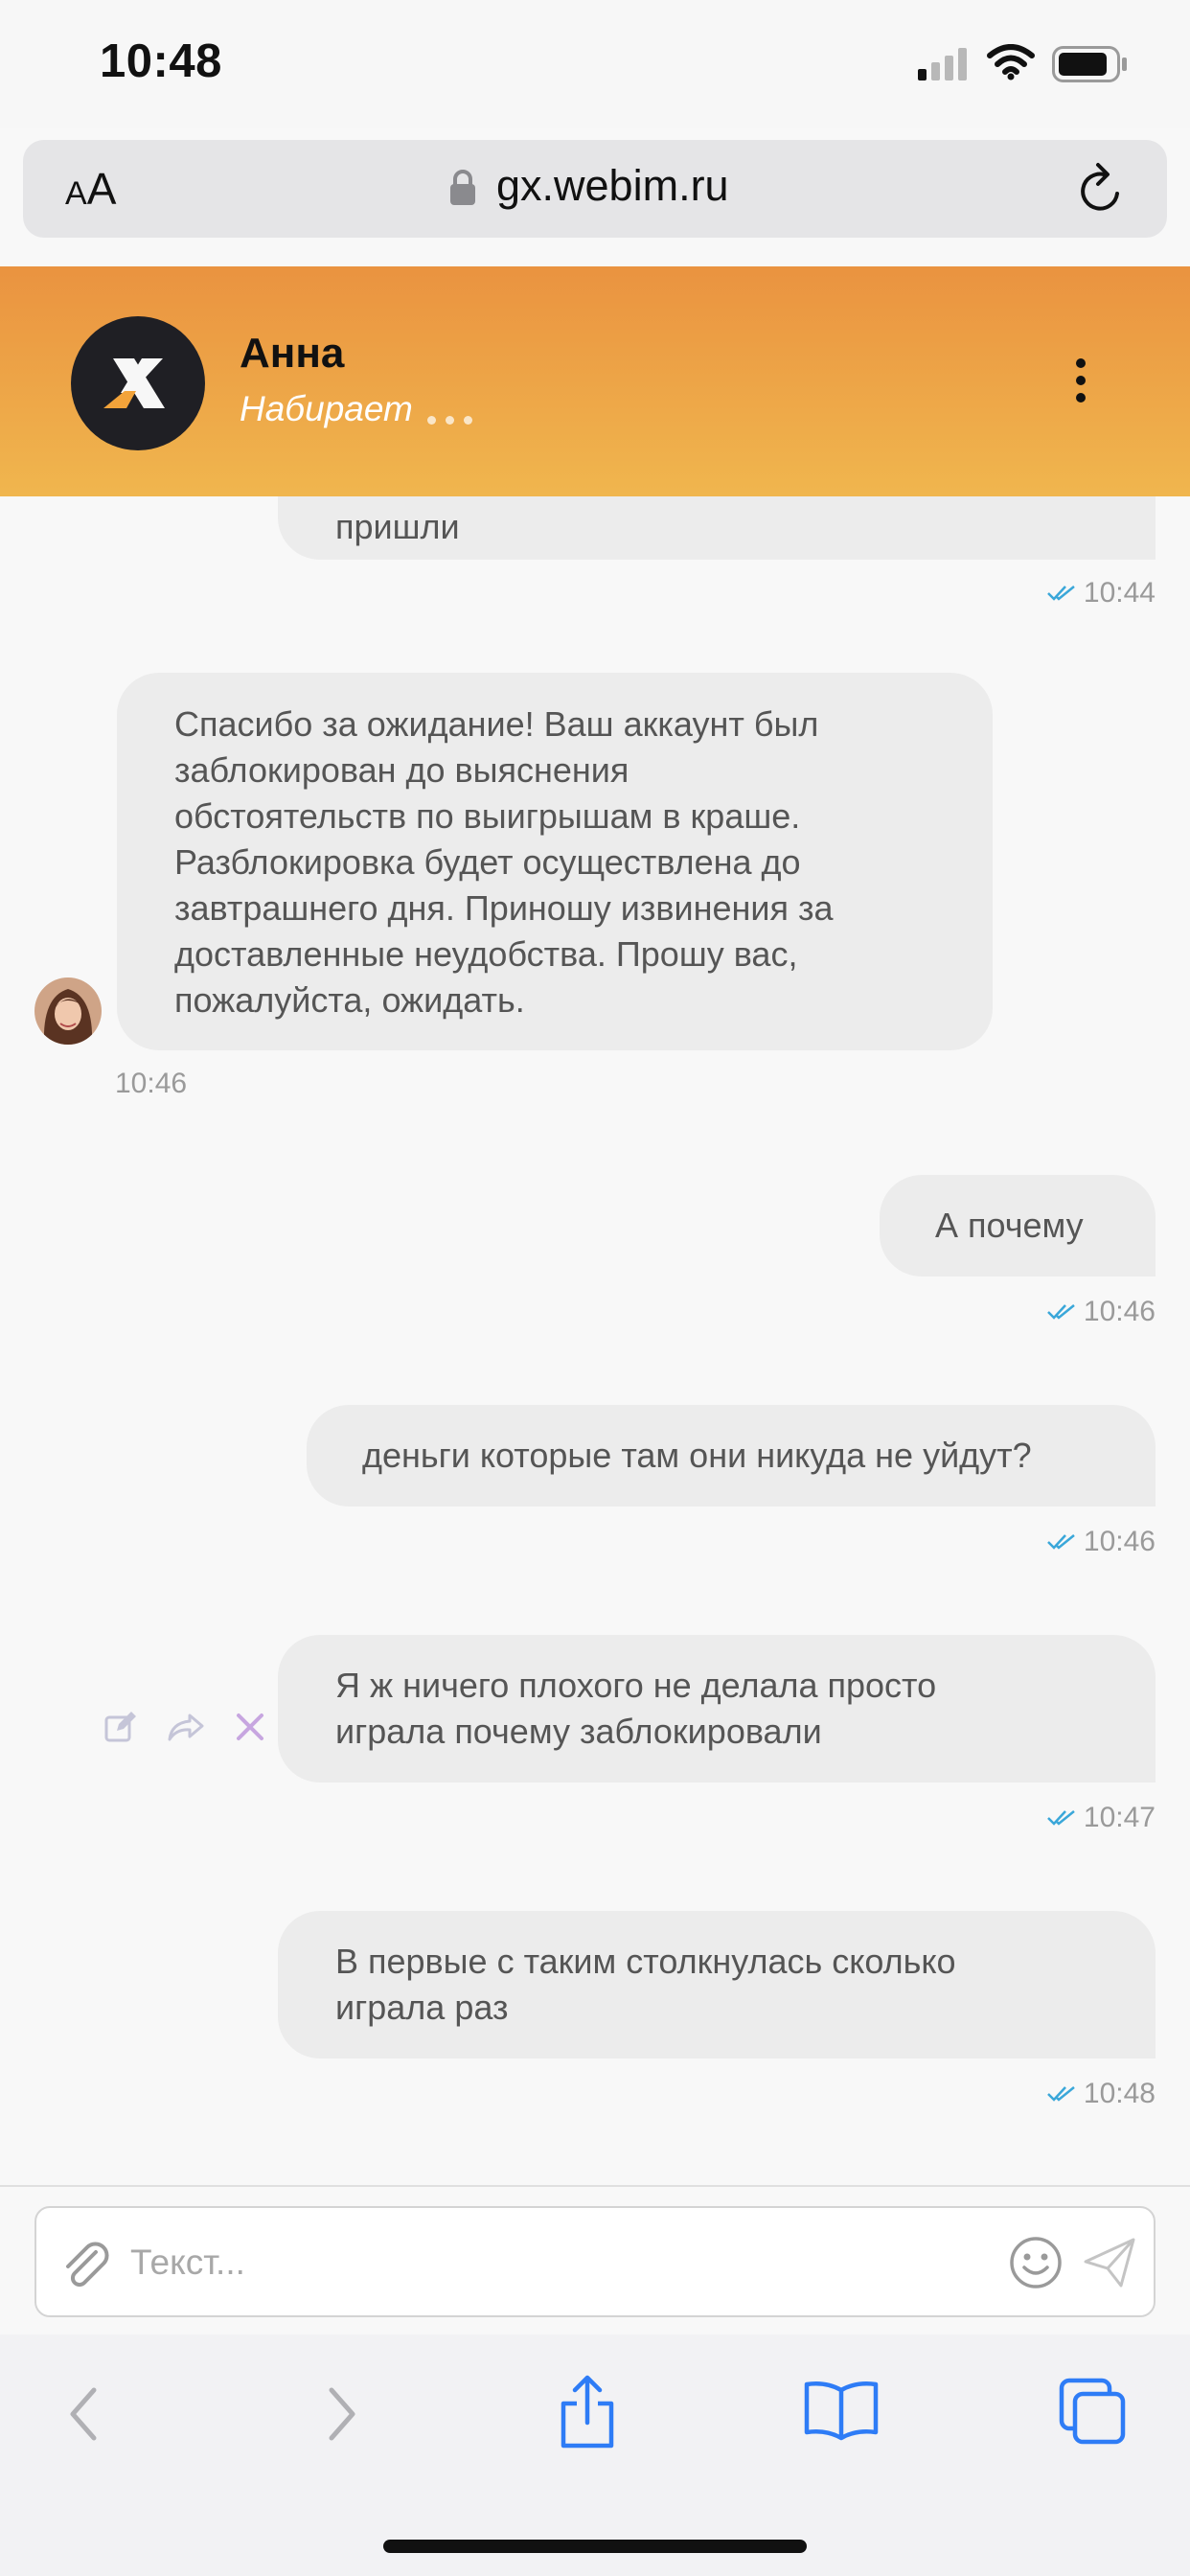  I want to click on reload-icon, so click(1102, 189).